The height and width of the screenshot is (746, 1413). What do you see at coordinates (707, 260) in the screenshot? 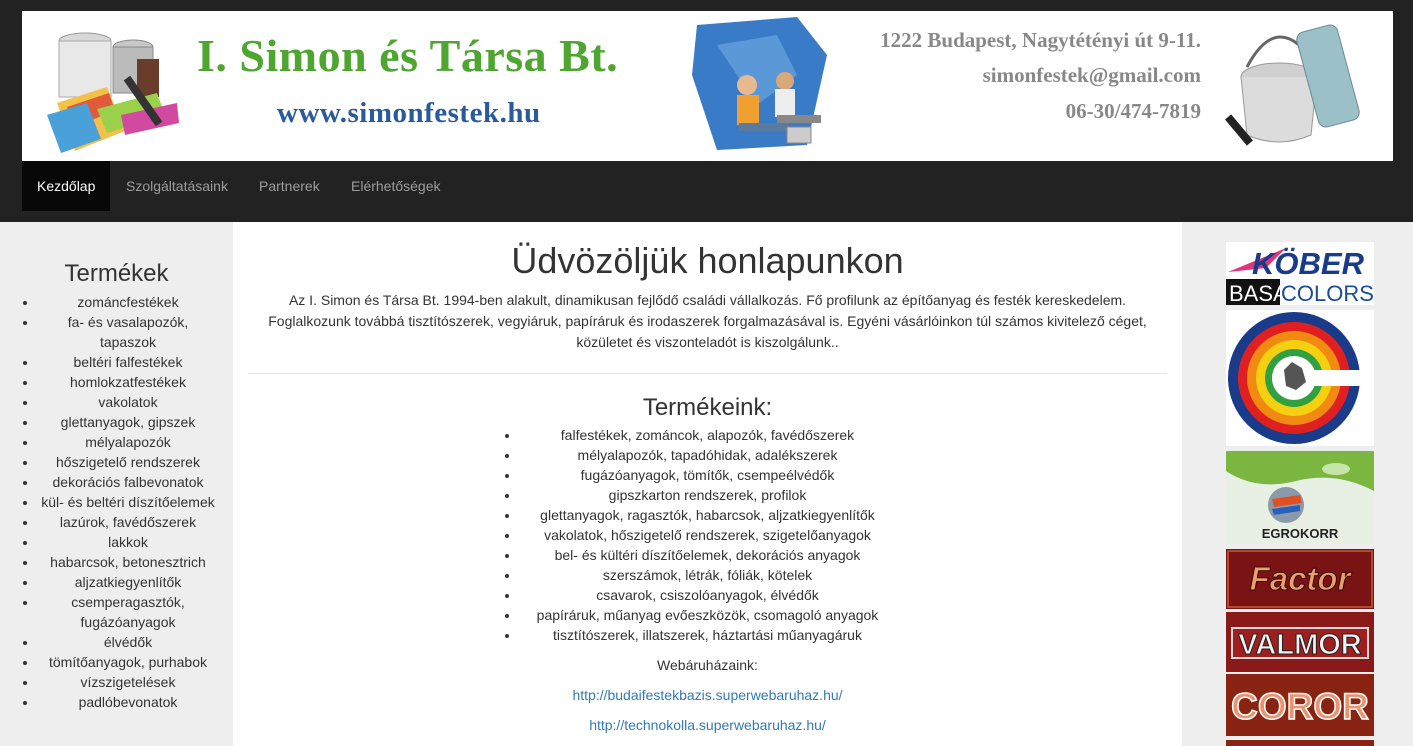
I see `page-title: Üdvözöljük honlapunkon` at bounding box center [707, 260].